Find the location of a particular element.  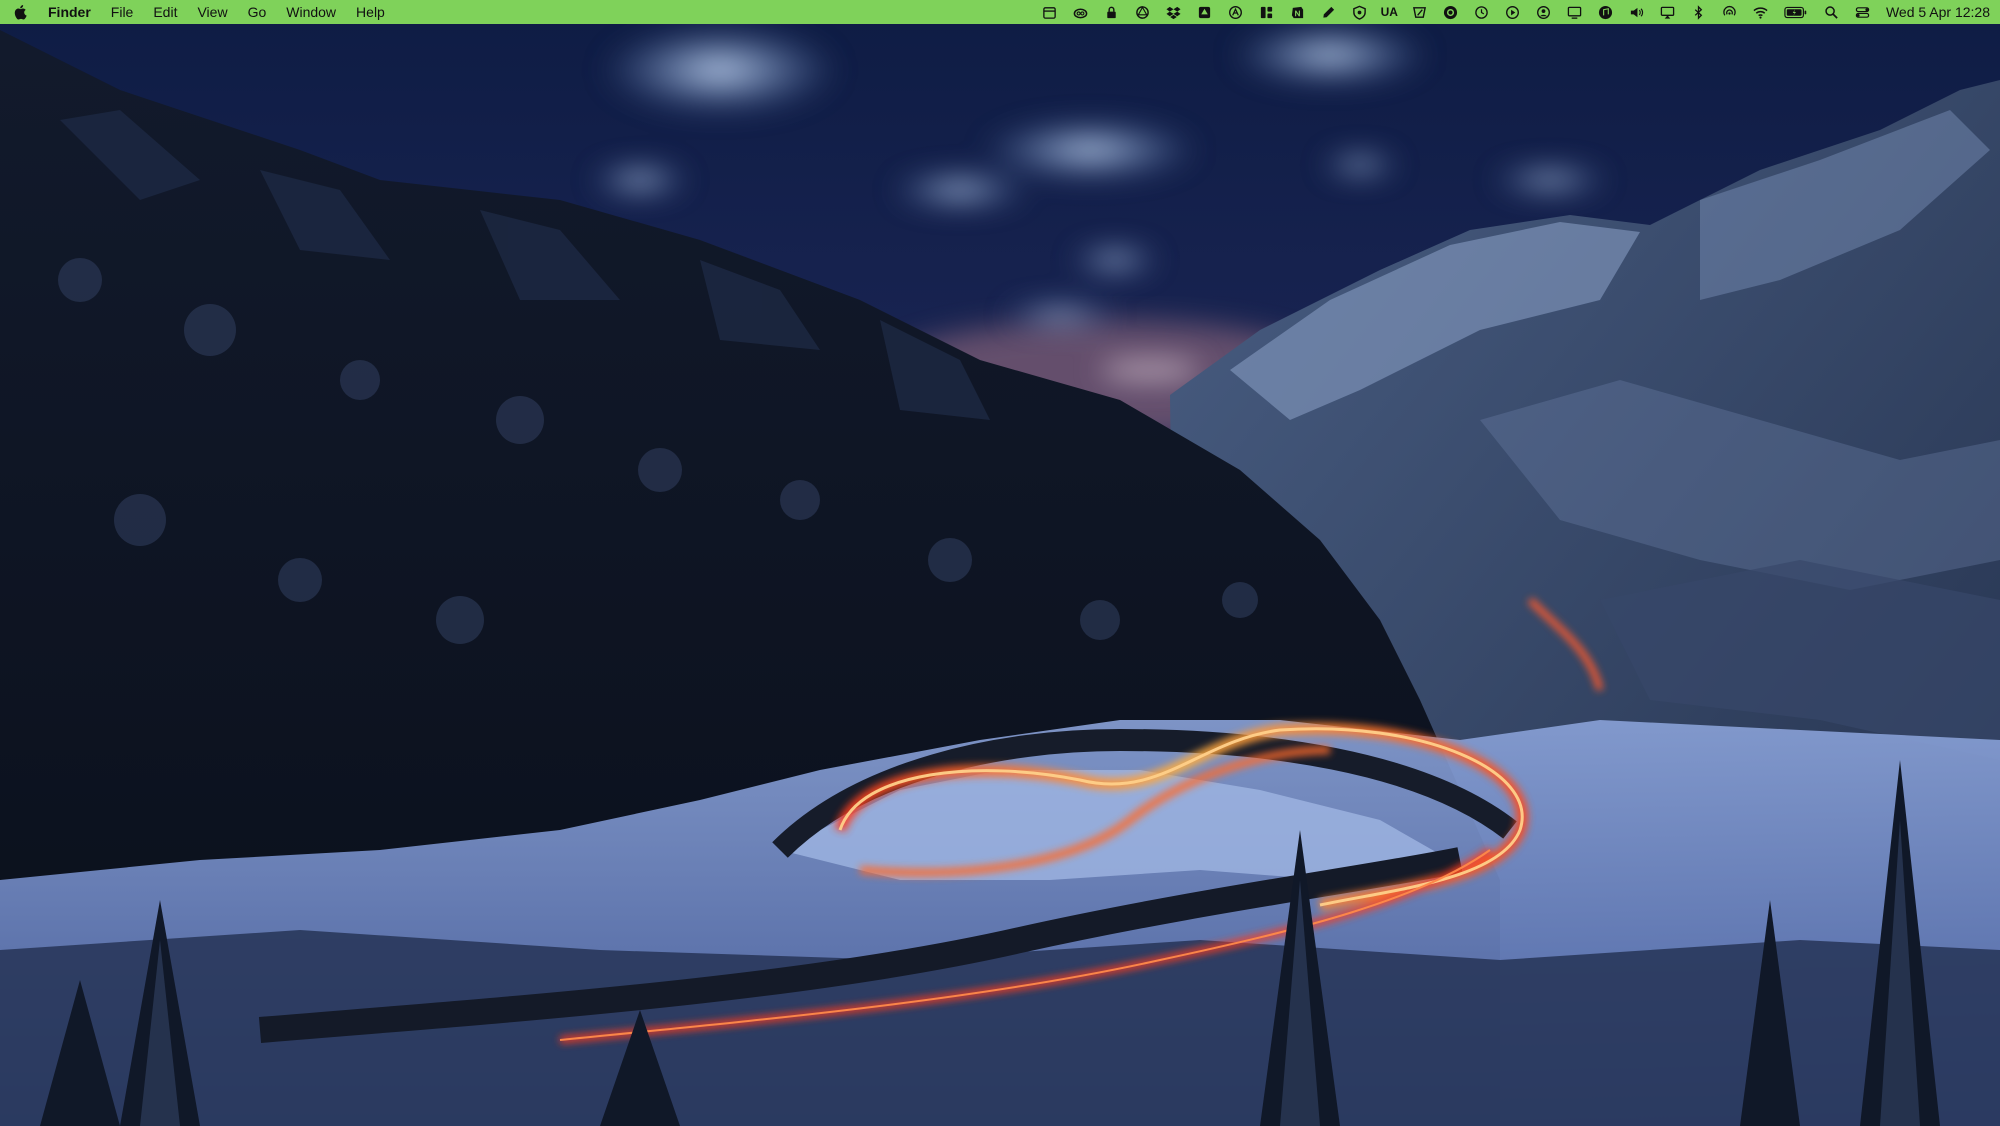

dropbox-icon is located at coordinates (1173, 12).